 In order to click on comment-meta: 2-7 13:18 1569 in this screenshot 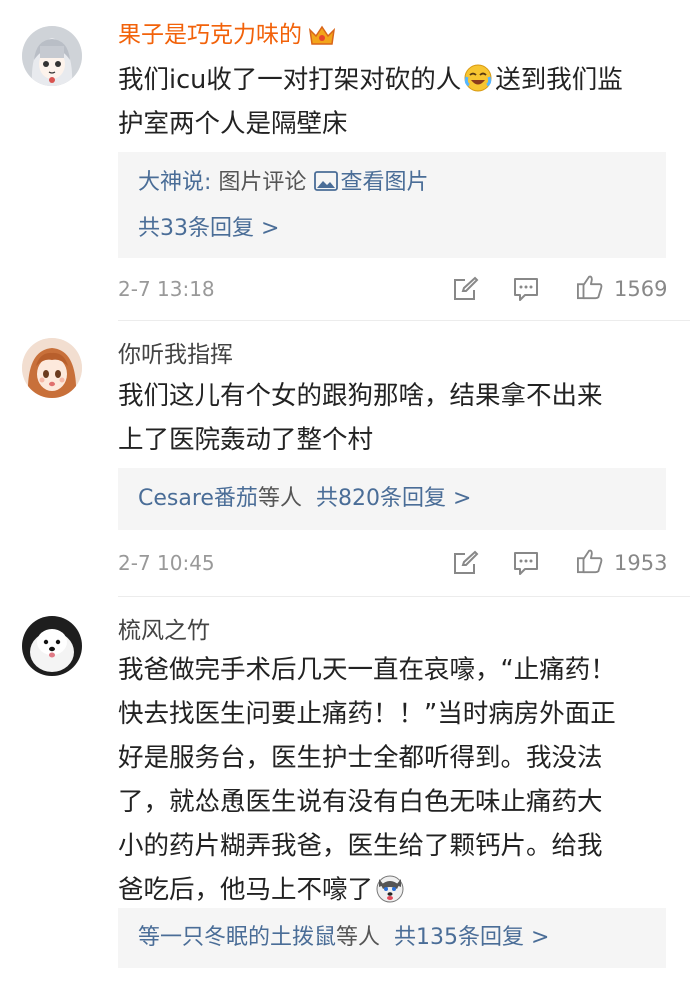, I will do `click(394, 289)`.